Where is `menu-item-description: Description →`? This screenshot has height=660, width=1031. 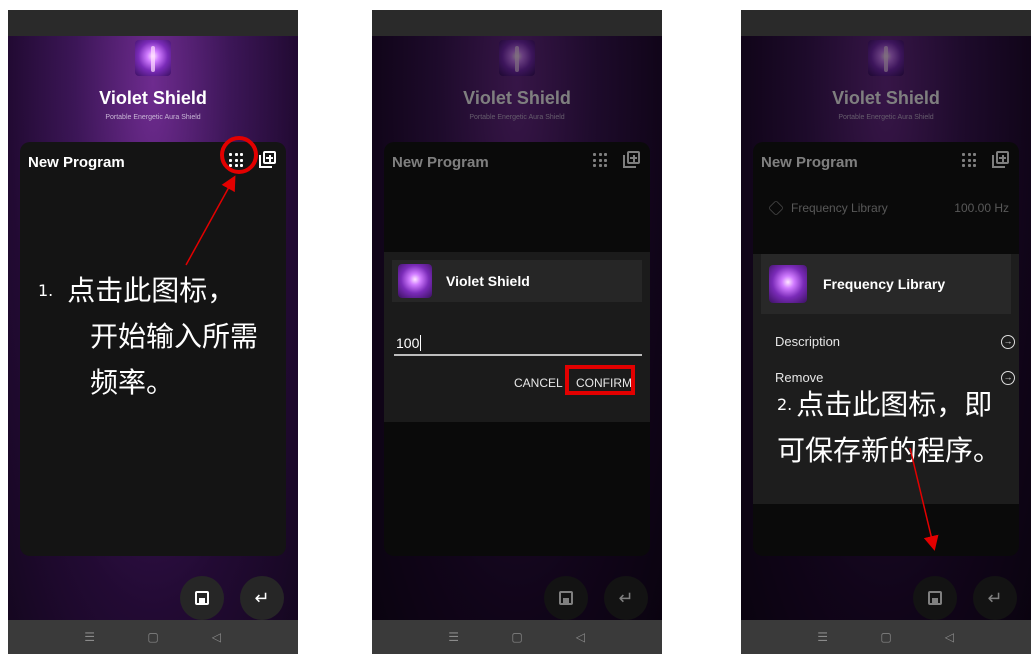
menu-item-description: Description → is located at coordinates (895, 344).